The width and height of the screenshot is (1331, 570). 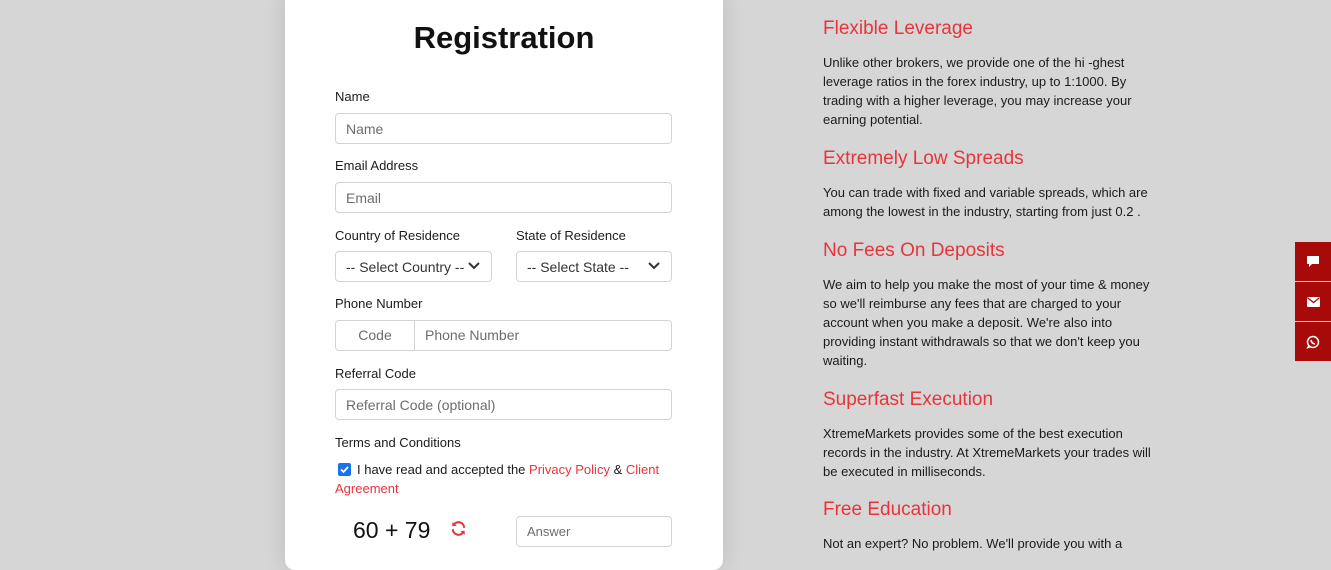 What do you see at coordinates (377, 165) in the screenshot?
I see `email-label: Email Address` at bounding box center [377, 165].